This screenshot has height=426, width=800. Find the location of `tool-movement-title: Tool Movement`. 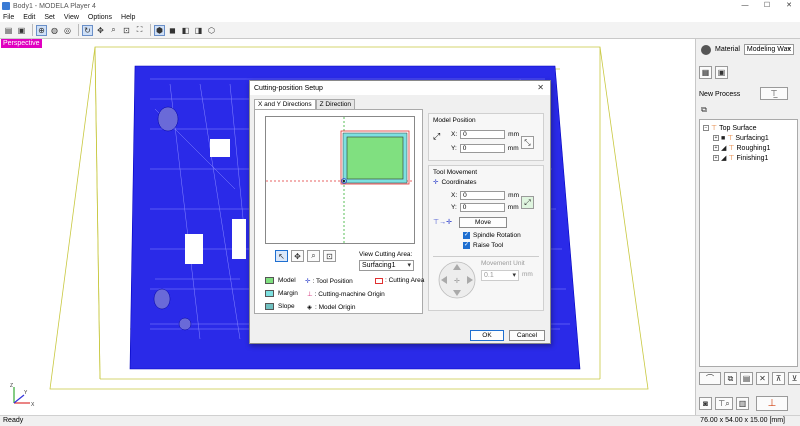

tool-movement-title: Tool Movement is located at coordinates (455, 172).